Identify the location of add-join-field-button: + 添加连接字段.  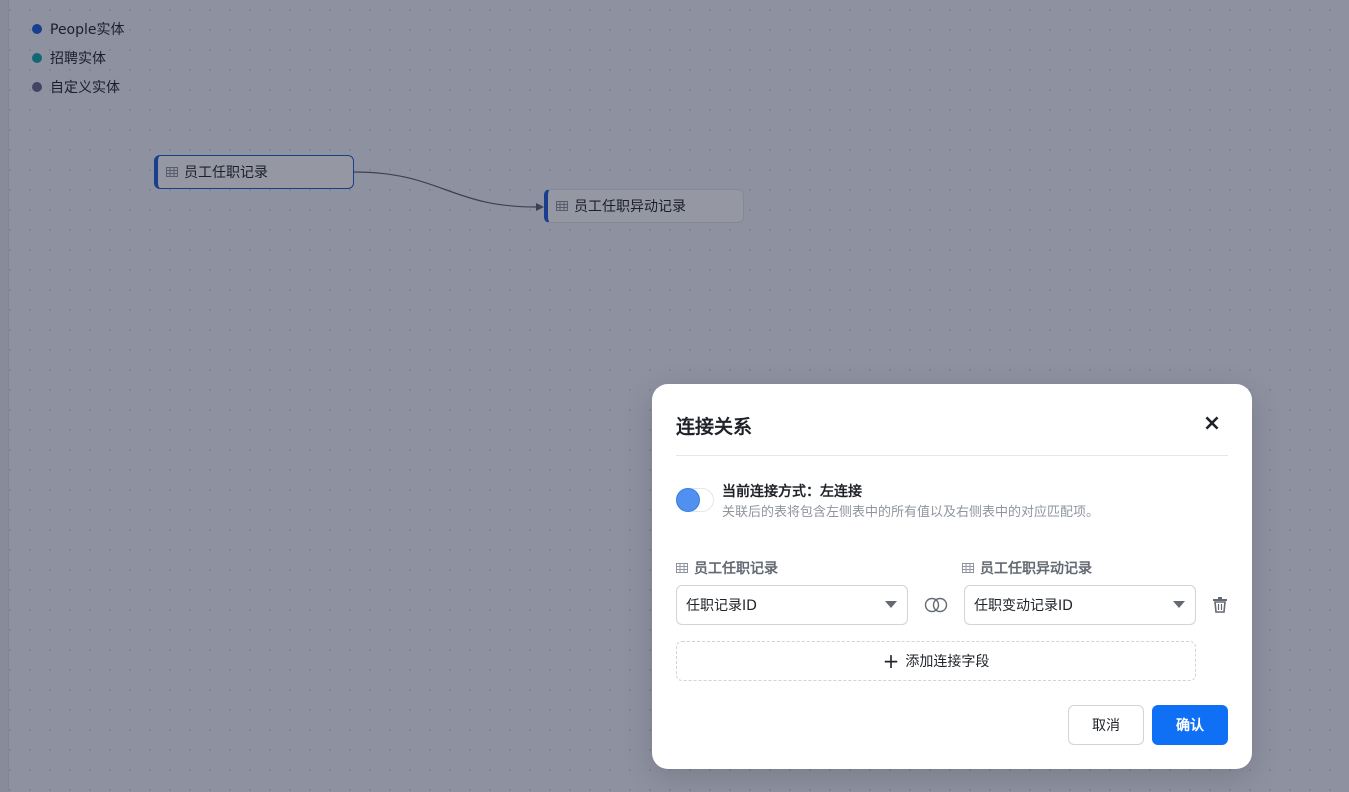
(936, 661).